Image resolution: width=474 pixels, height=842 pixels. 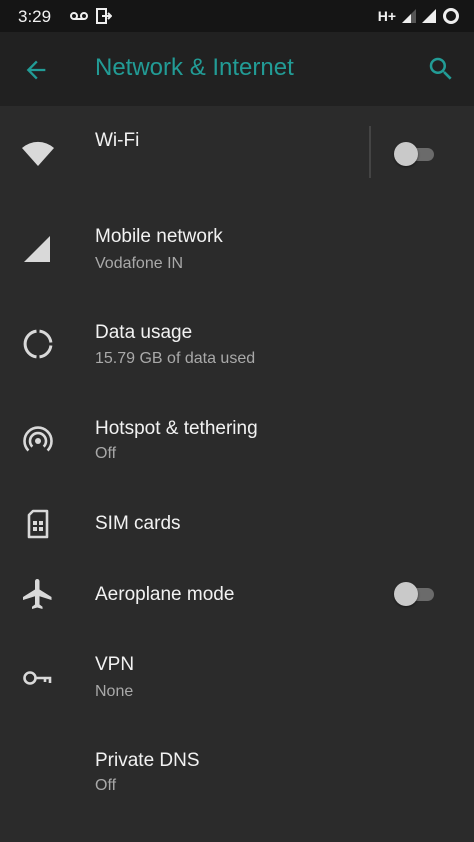 What do you see at coordinates (35, 16) in the screenshot?
I see `status-time: 3:29` at bounding box center [35, 16].